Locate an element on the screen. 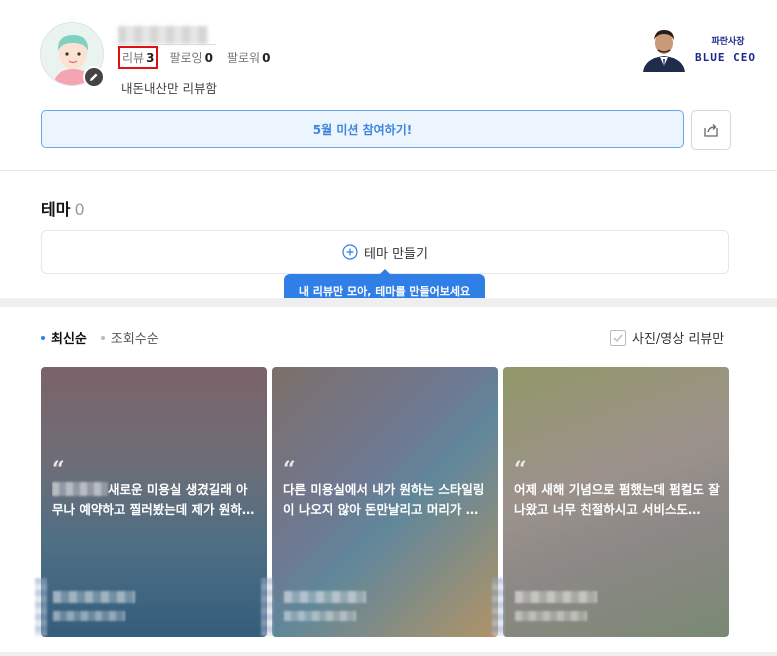  mission-button: 5월 미션 참여하기! is located at coordinates (362, 129).